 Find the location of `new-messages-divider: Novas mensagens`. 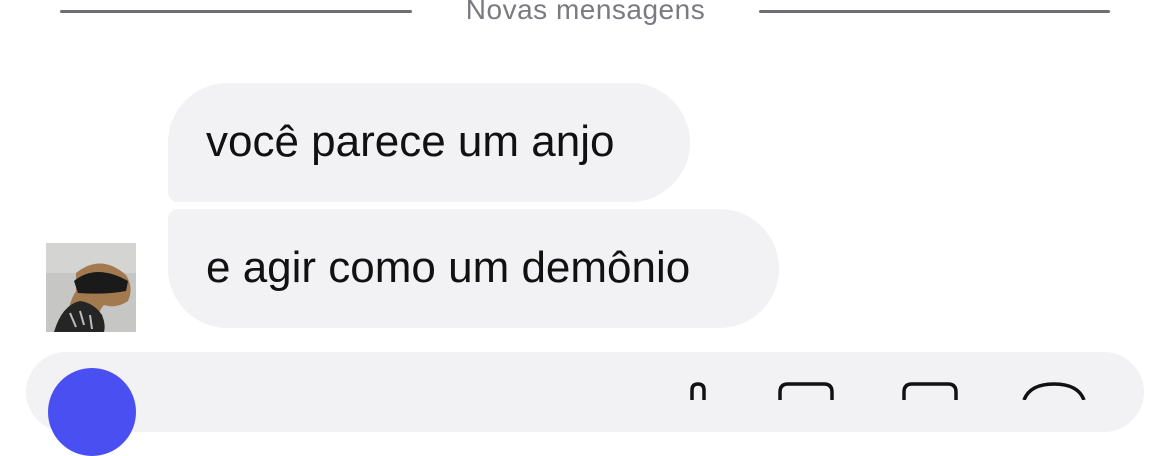

new-messages-divider: Novas mensagens is located at coordinates (585, 15).